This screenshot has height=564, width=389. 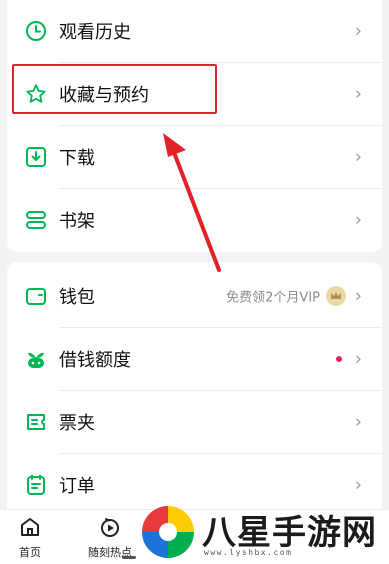 I want to click on nav-home: 首页, so click(x=30, y=538).